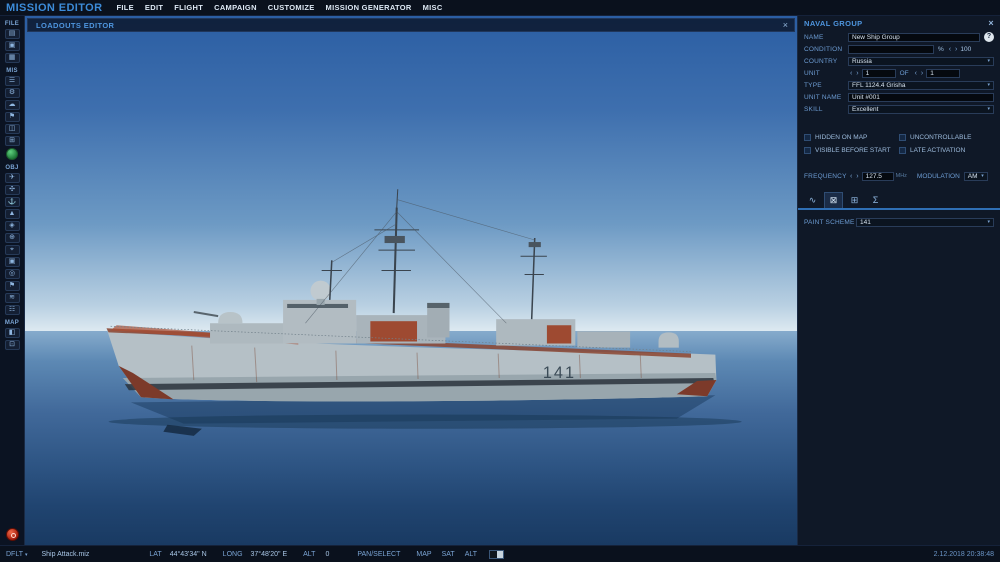  Describe the element at coordinates (12, 81) in the screenshot. I see `briefing-icon: ☰` at that location.